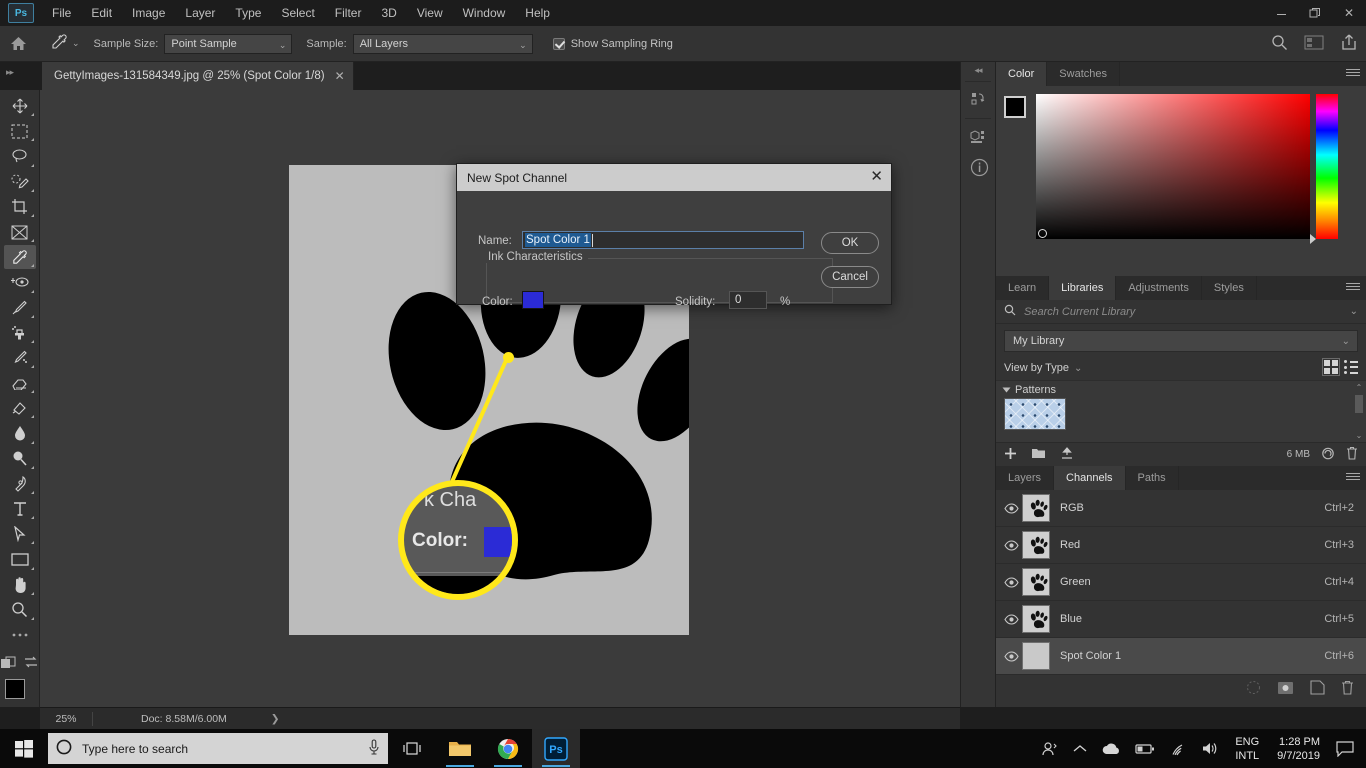  I want to click on cloud-icon, so click(1328, 455).